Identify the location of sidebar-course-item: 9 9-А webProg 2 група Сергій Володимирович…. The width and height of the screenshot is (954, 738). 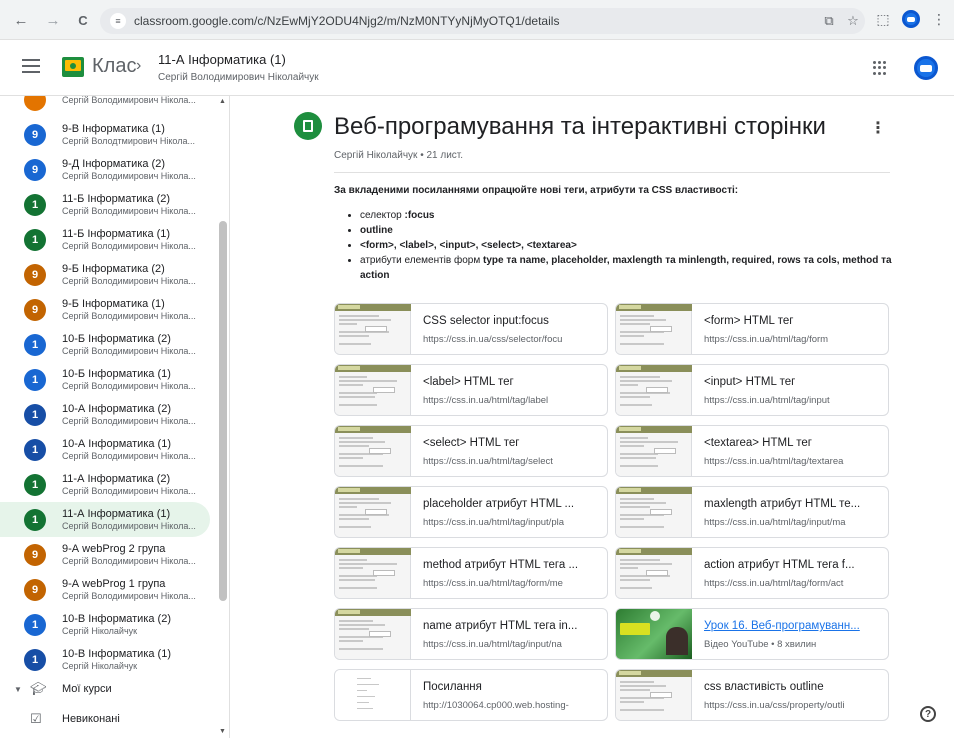
(105, 554).